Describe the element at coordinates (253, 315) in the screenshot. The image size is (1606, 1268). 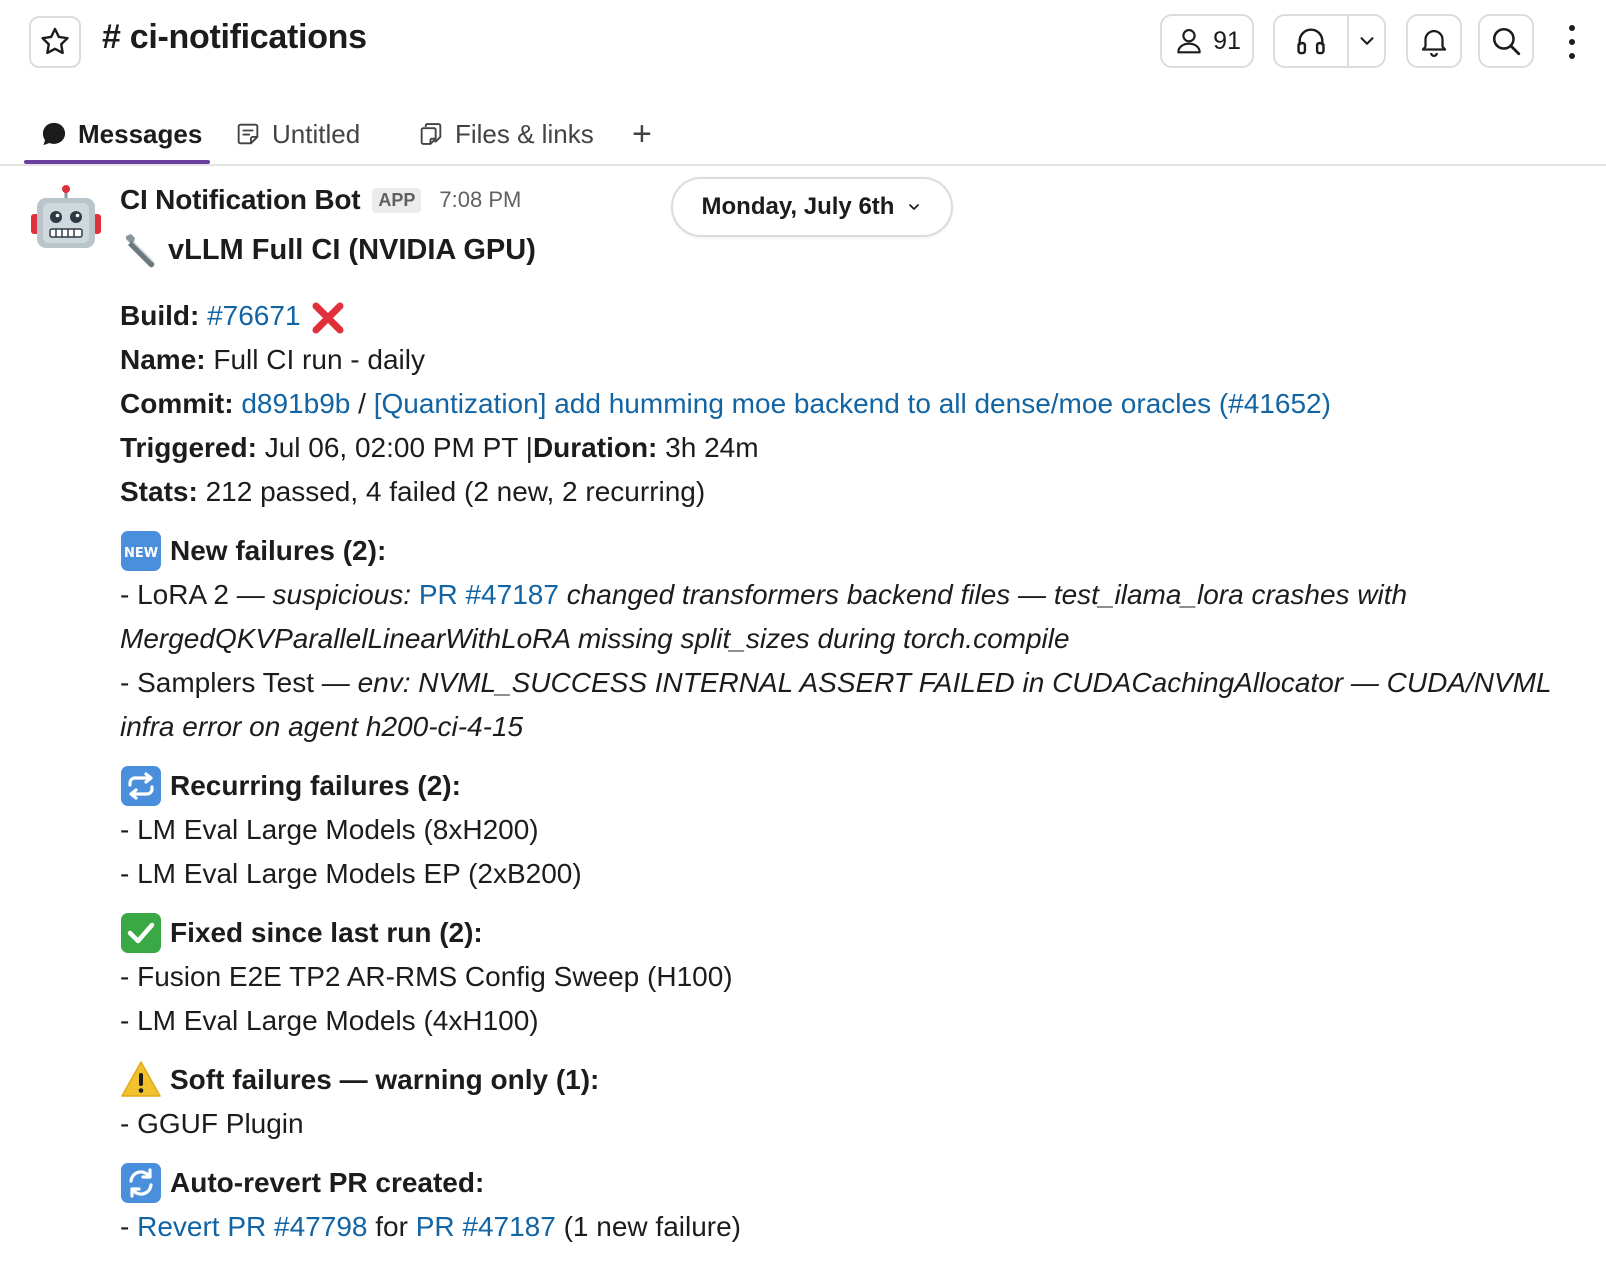
I see `build-link: #76671` at that location.